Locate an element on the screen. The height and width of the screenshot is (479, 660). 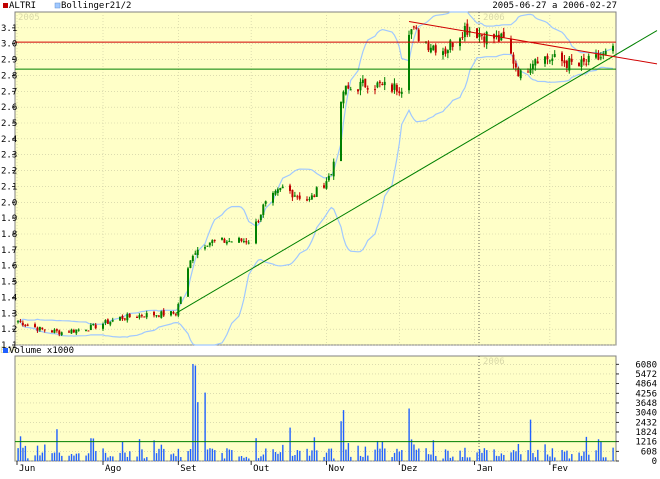
volume-tick-label: 6080 is located at coordinates (646, 365).